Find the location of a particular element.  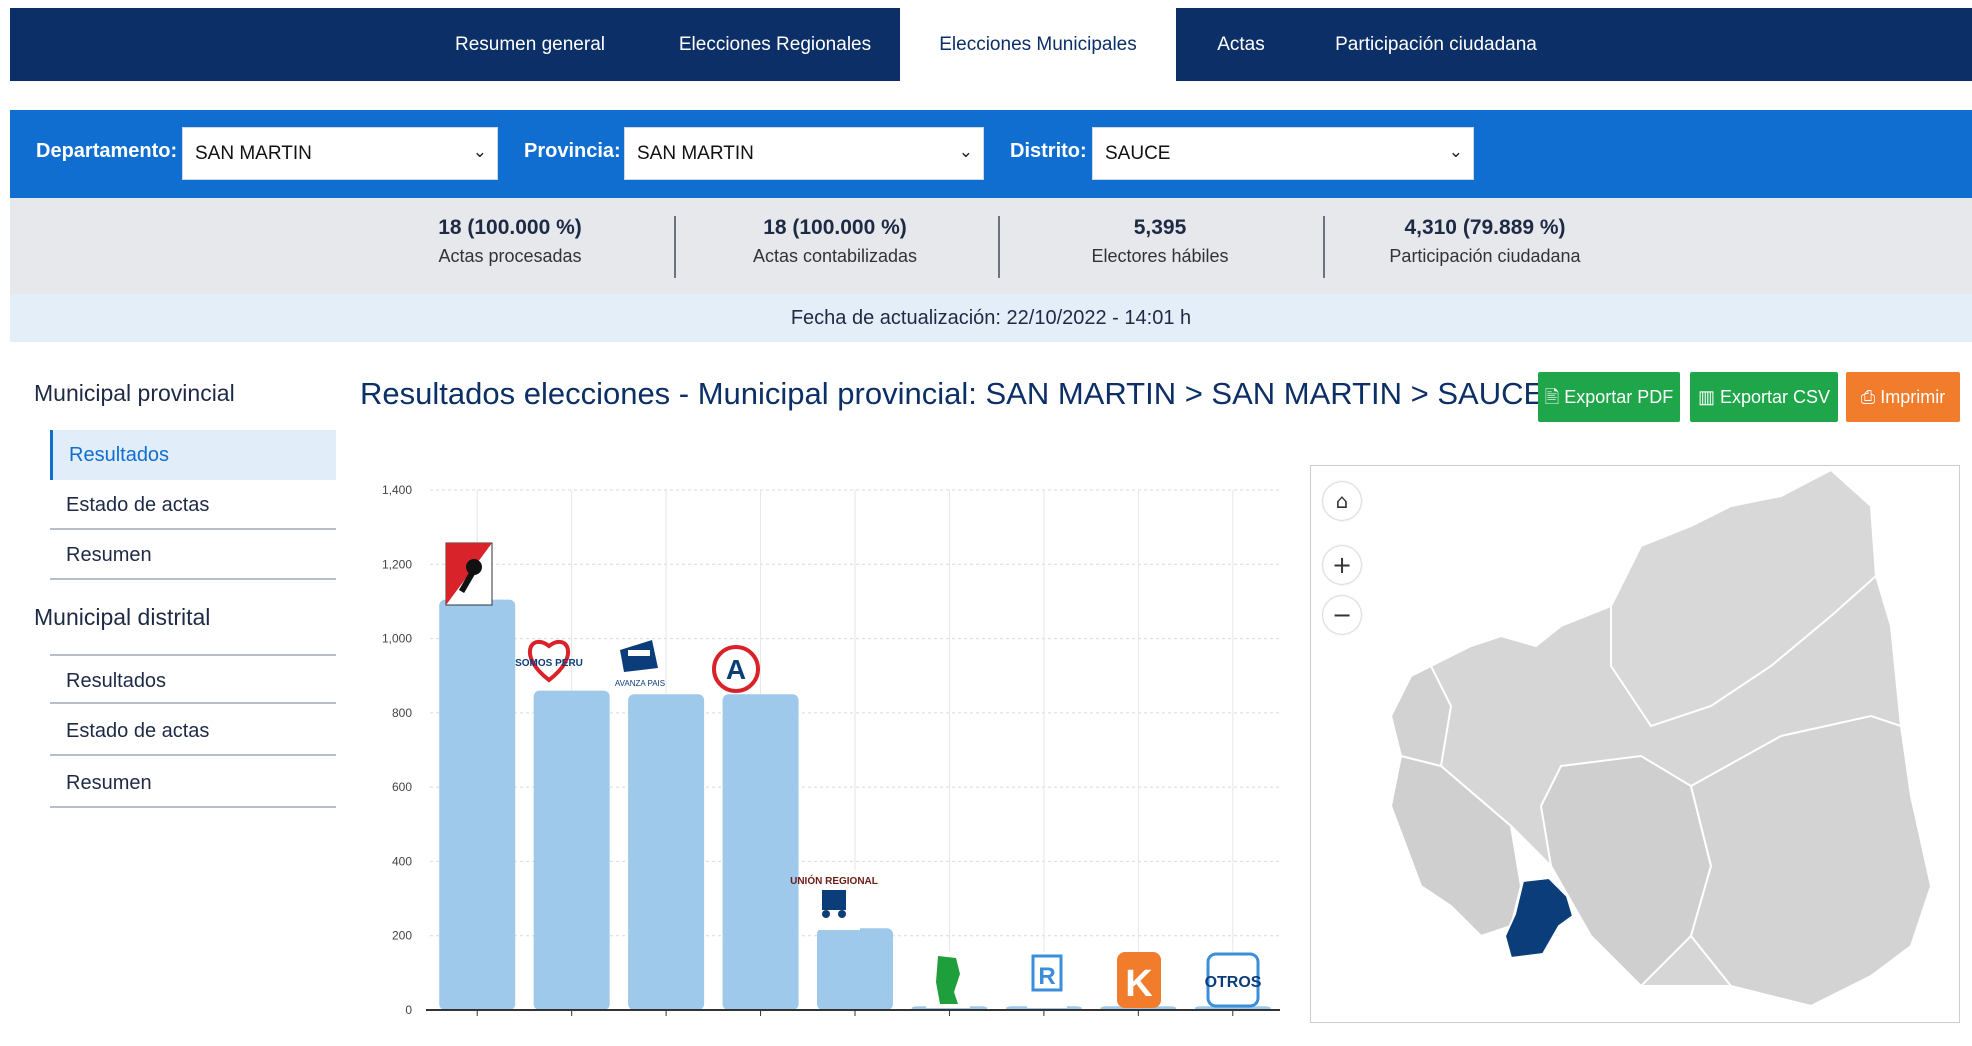

export-csv-button: ▥ Exportar CSV is located at coordinates (1764, 397).